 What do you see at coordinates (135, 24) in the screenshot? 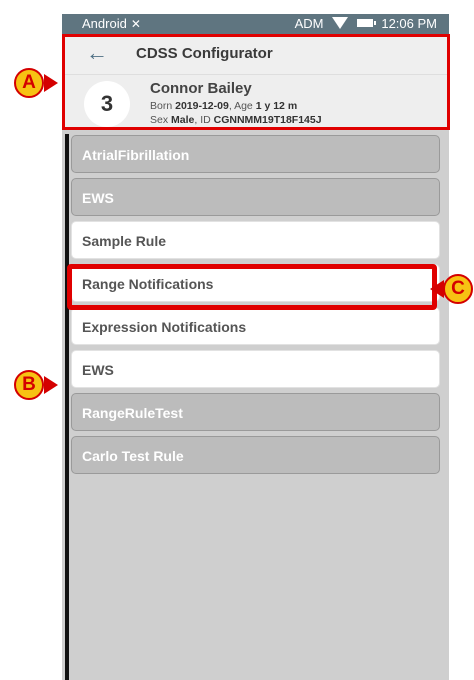
I see `no-signal-icon: ✕` at bounding box center [135, 24].